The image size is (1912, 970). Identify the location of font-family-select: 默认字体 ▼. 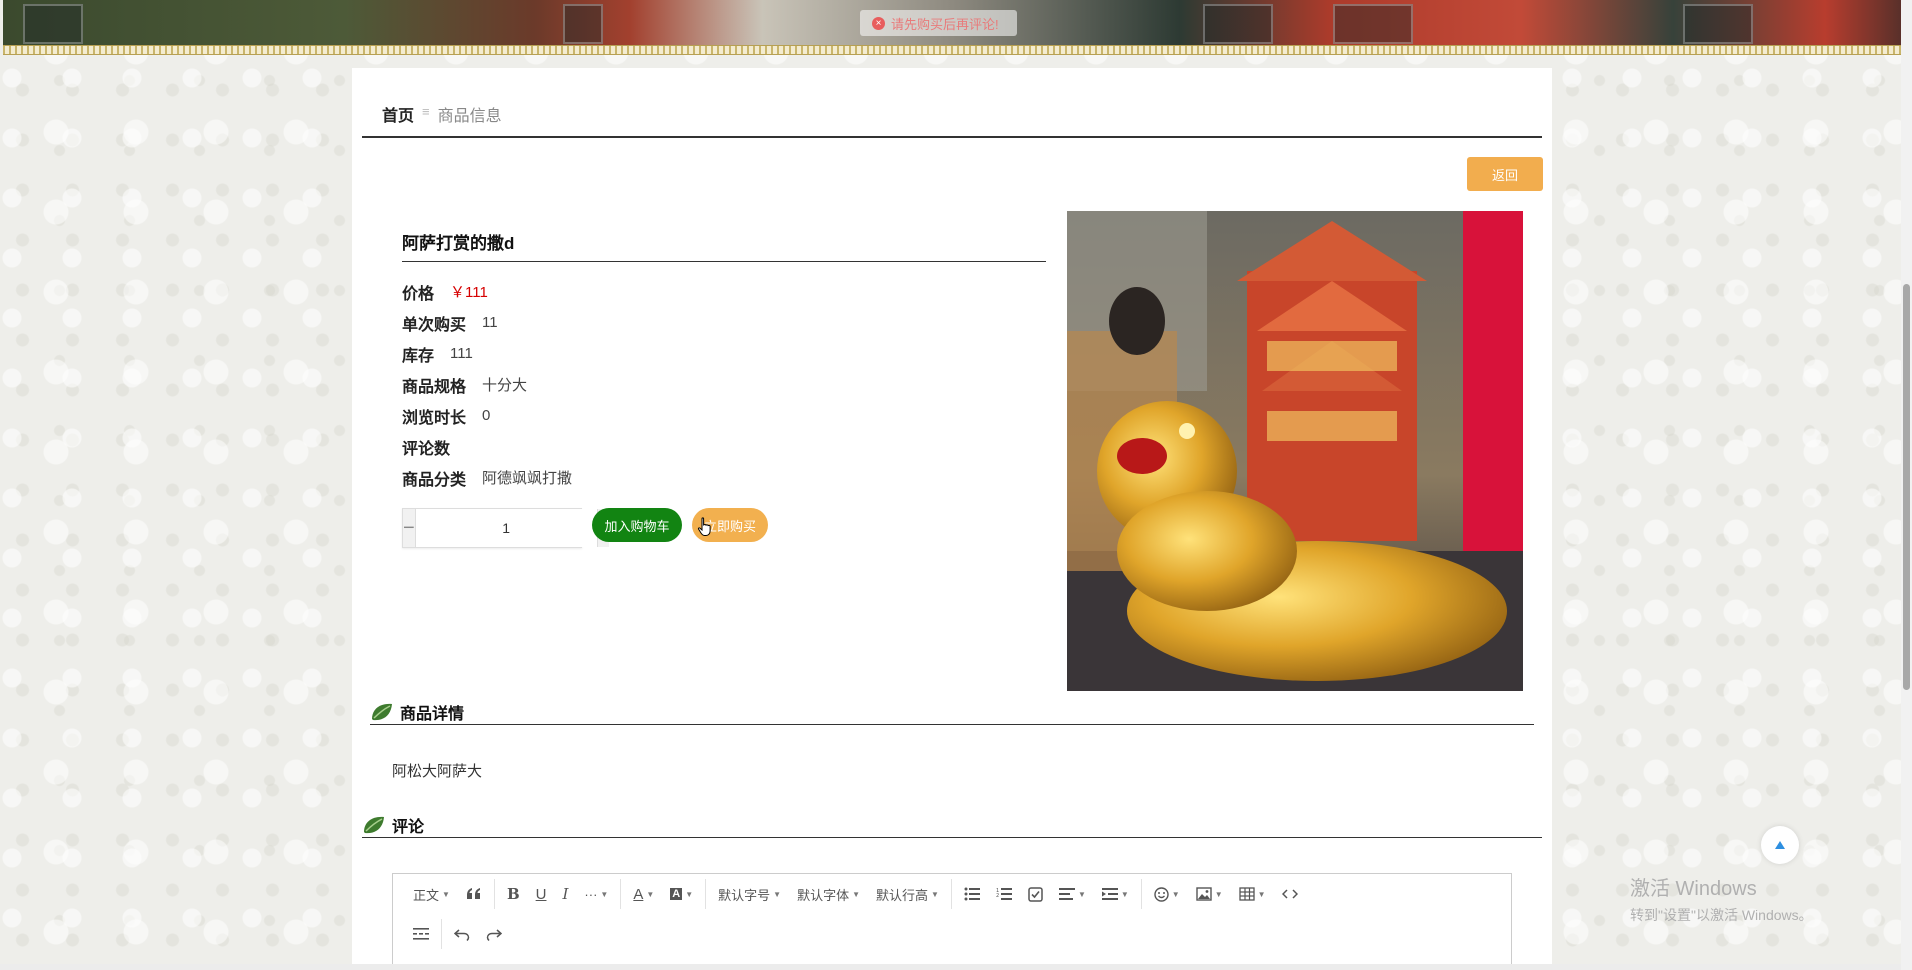
(828, 894).